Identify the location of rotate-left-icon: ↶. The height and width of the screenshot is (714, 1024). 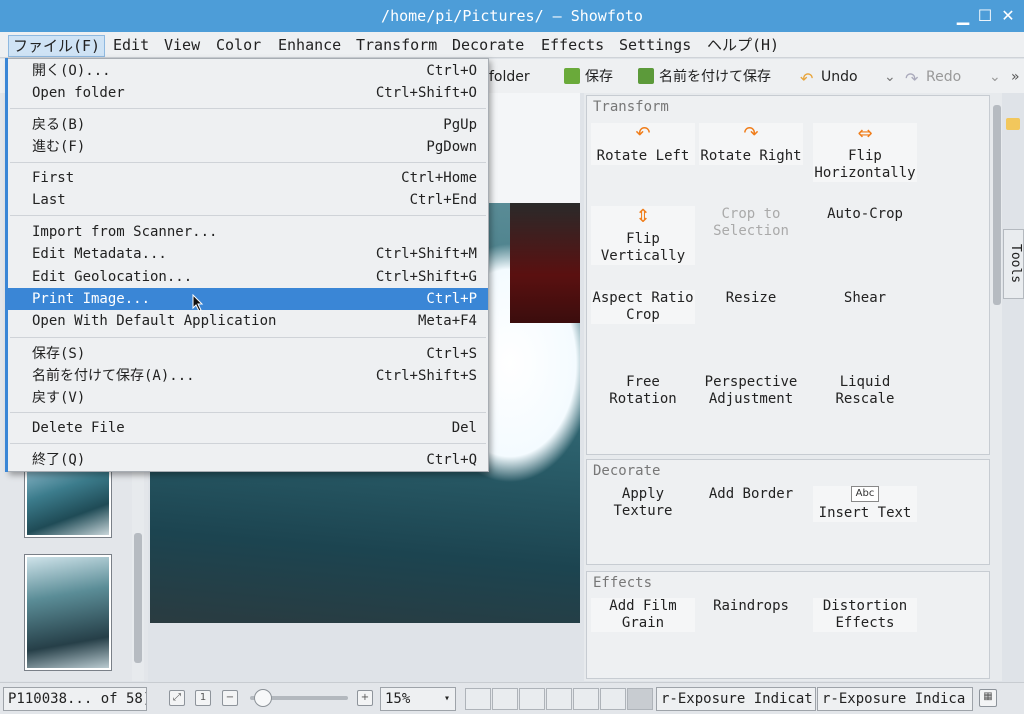
(643, 133).